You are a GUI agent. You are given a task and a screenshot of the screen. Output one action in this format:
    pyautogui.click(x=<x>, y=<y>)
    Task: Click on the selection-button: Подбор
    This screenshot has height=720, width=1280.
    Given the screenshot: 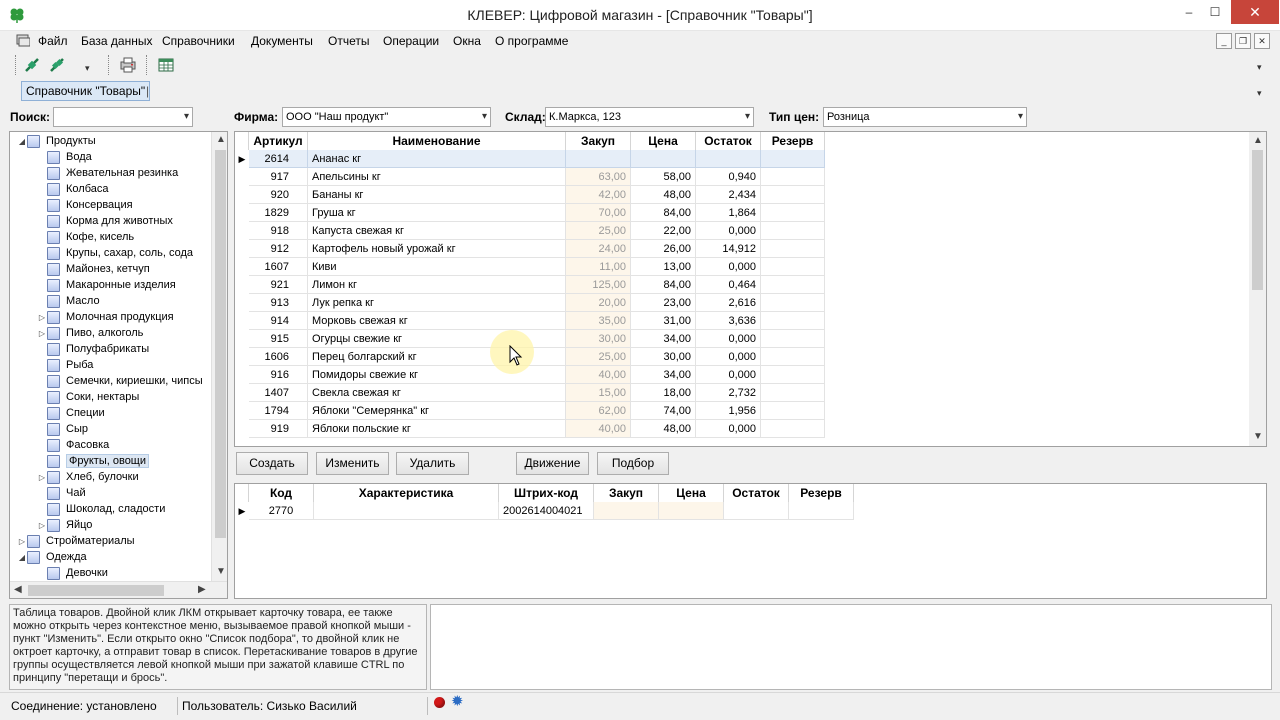 What is the action you would take?
    pyautogui.click(x=633, y=463)
    